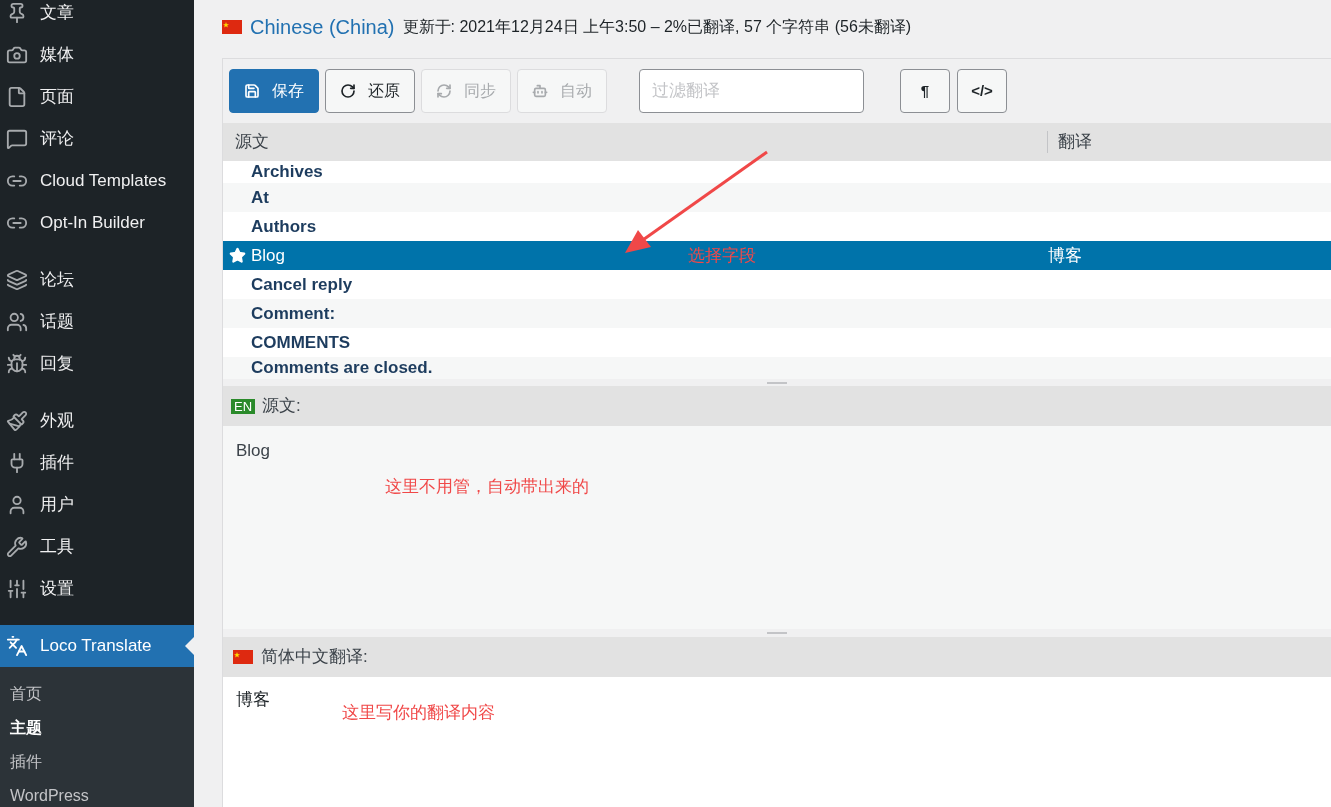 The image size is (1331, 807). What do you see at coordinates (97, 505) in the screenshot?
I see `sidebar-item: 用户` at bounding box center [97, 505].